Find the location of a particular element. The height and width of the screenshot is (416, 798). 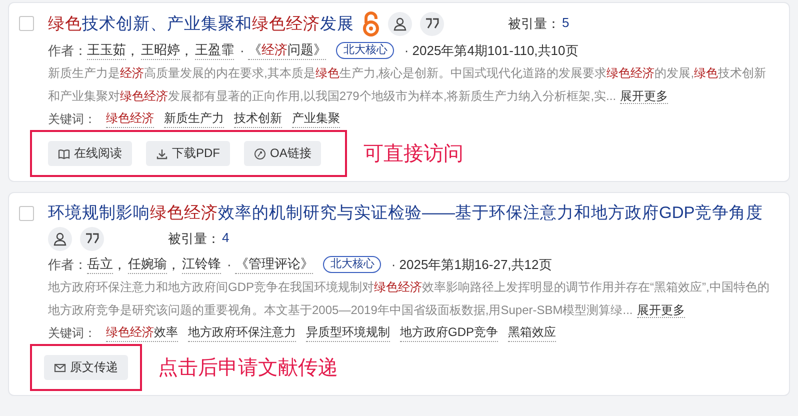

article-title: 绿色技术创新、产业集聚和绿色经济发展 is located at coordinates (201, 24).